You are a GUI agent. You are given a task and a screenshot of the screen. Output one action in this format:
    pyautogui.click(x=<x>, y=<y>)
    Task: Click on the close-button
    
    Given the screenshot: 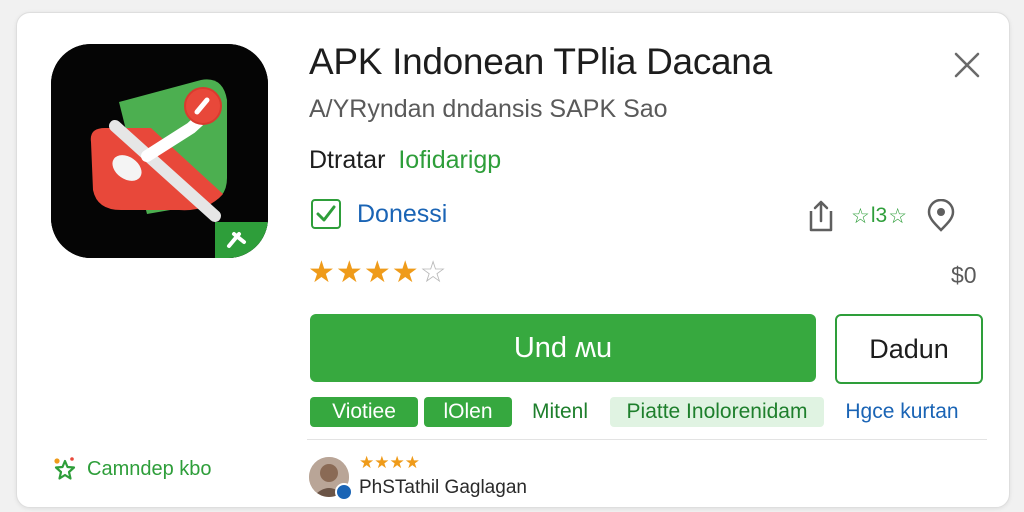 What is the action you would take?
    pyautogui.click(x=967, y=65)
    